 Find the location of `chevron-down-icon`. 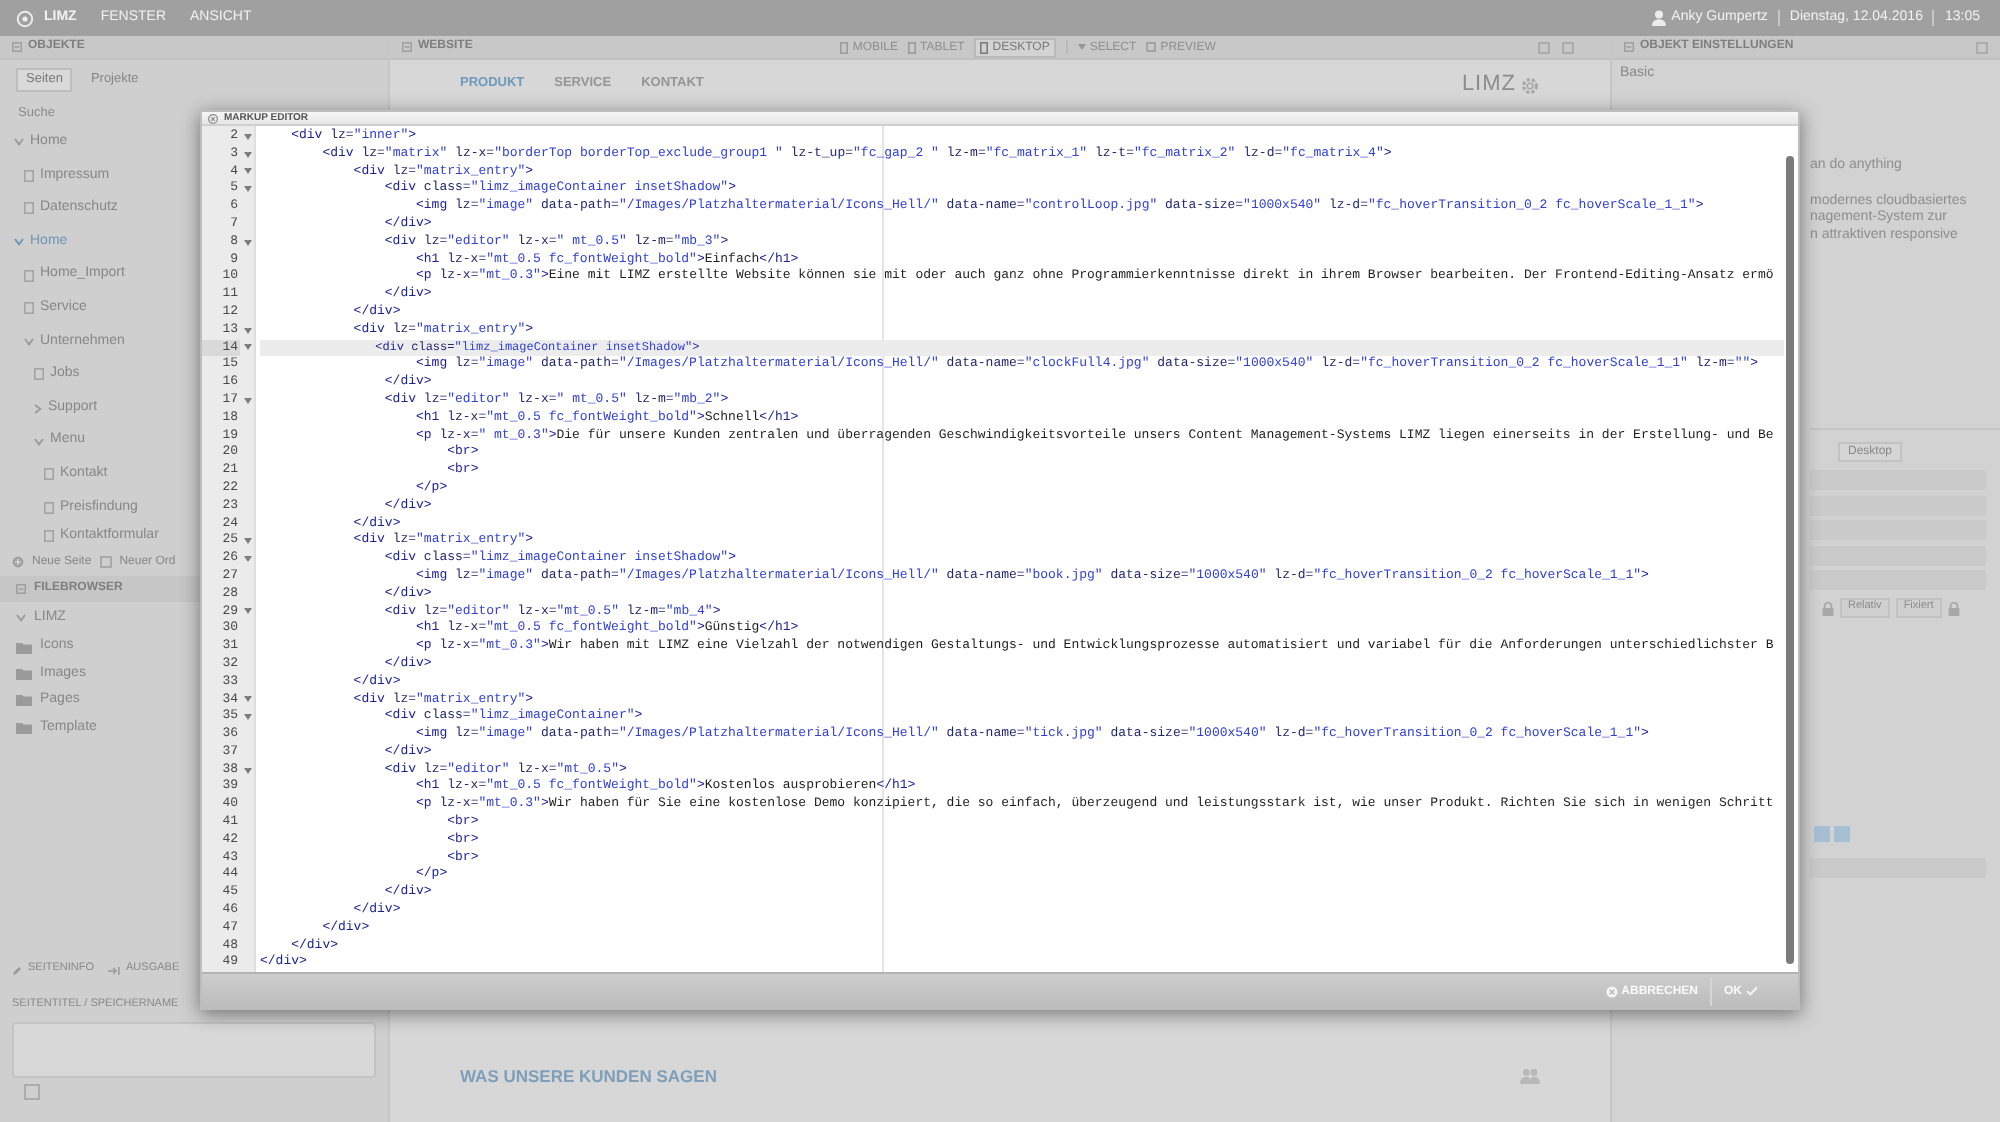

chevron-down-icon is located at coordinates (21, 617).